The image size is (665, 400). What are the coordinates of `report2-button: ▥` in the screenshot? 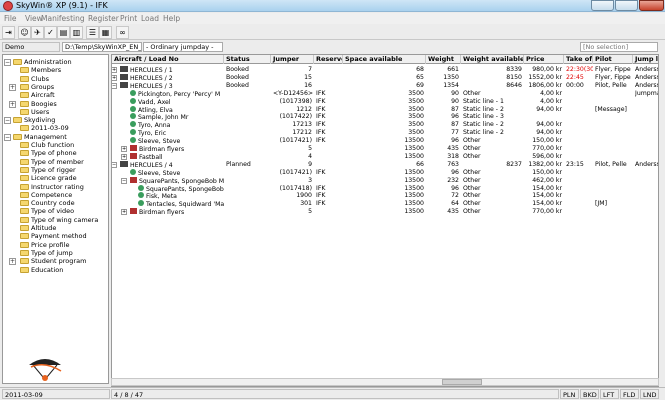 It's located at (76, 32).